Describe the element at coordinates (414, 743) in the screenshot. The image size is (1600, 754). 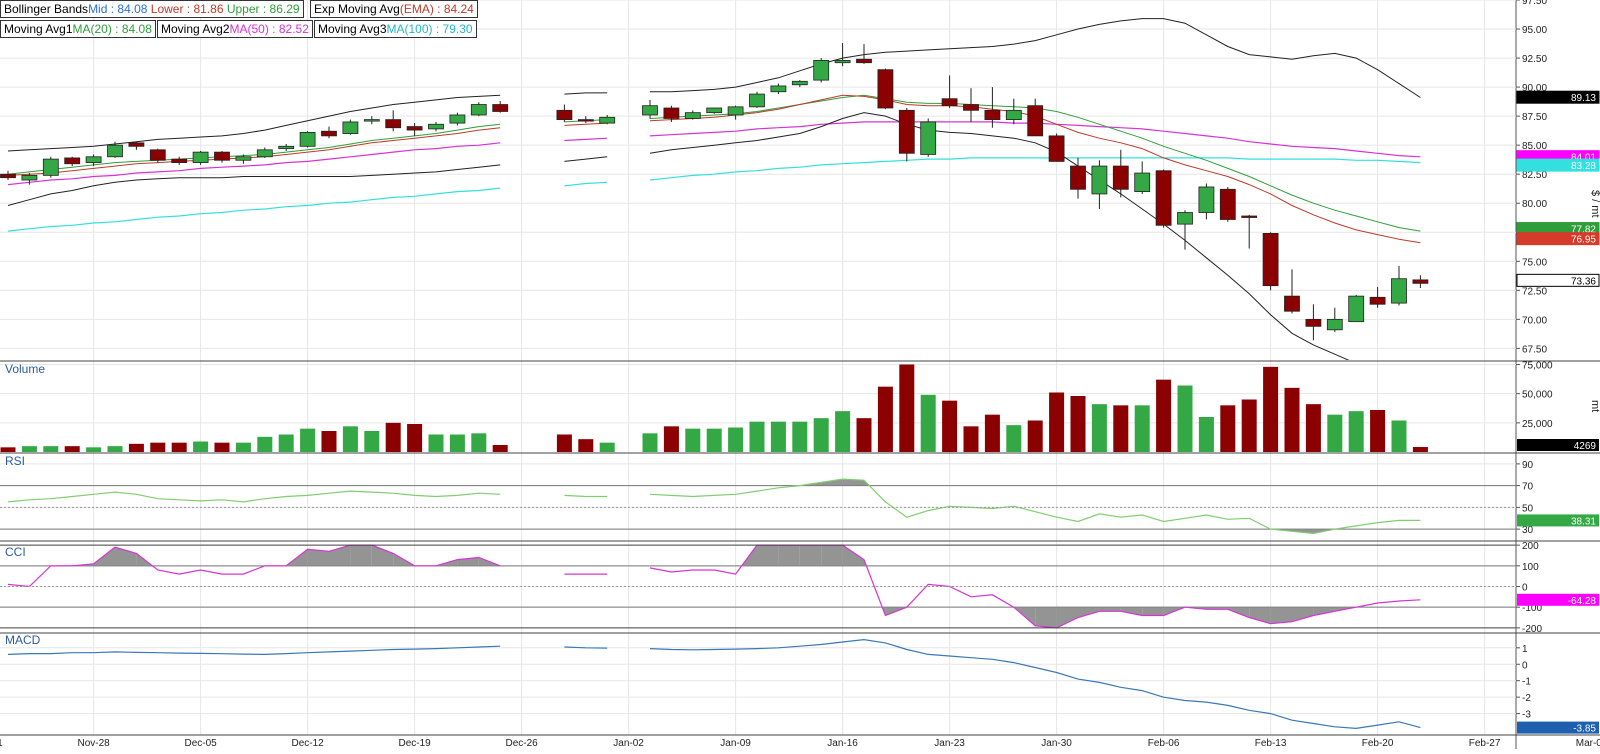
I see `x-tick-label: Dec-19` at that location.